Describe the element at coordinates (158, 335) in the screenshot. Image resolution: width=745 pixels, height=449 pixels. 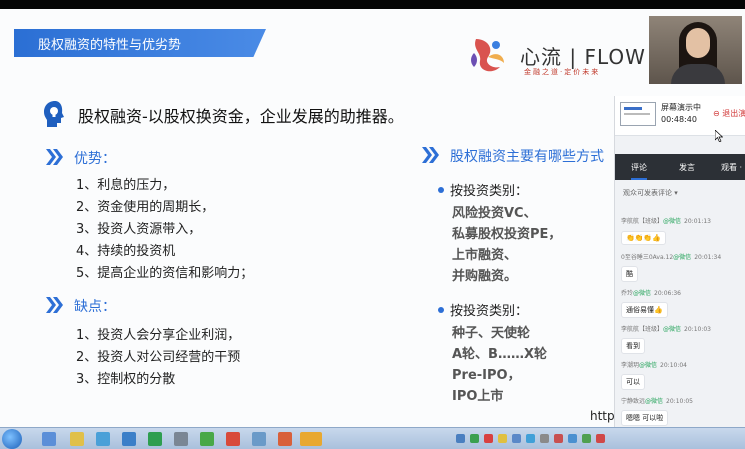
I see `list-item: 1、投资人会分享企业利润，` at that location.